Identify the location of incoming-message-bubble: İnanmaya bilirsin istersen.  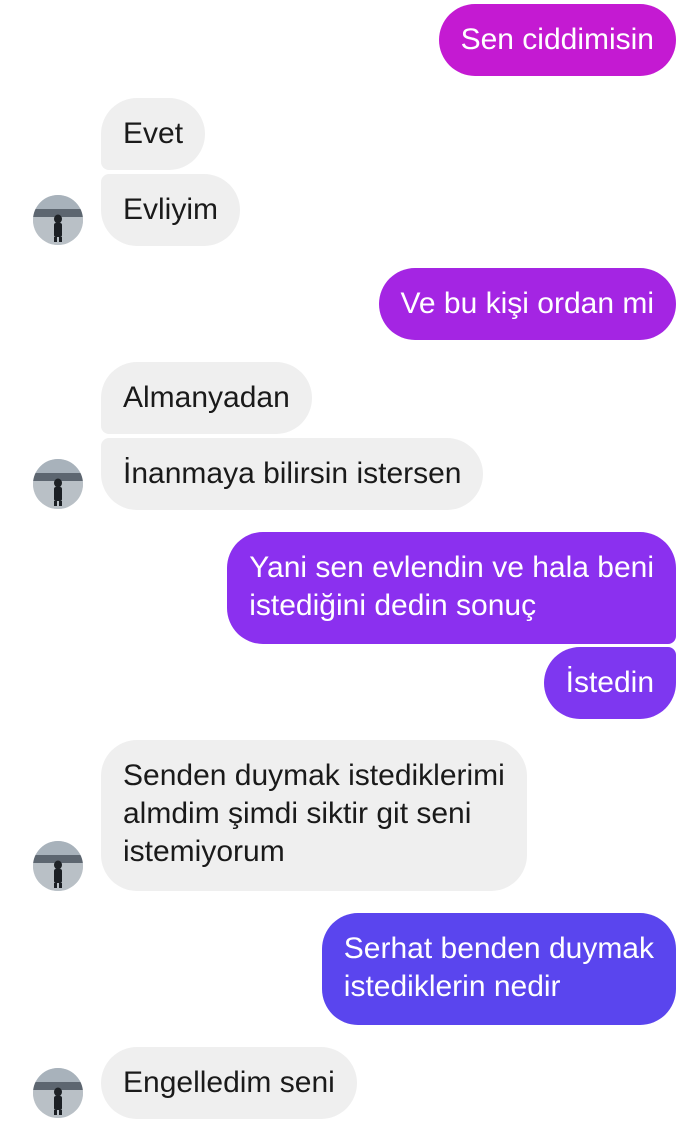
(292, 474).